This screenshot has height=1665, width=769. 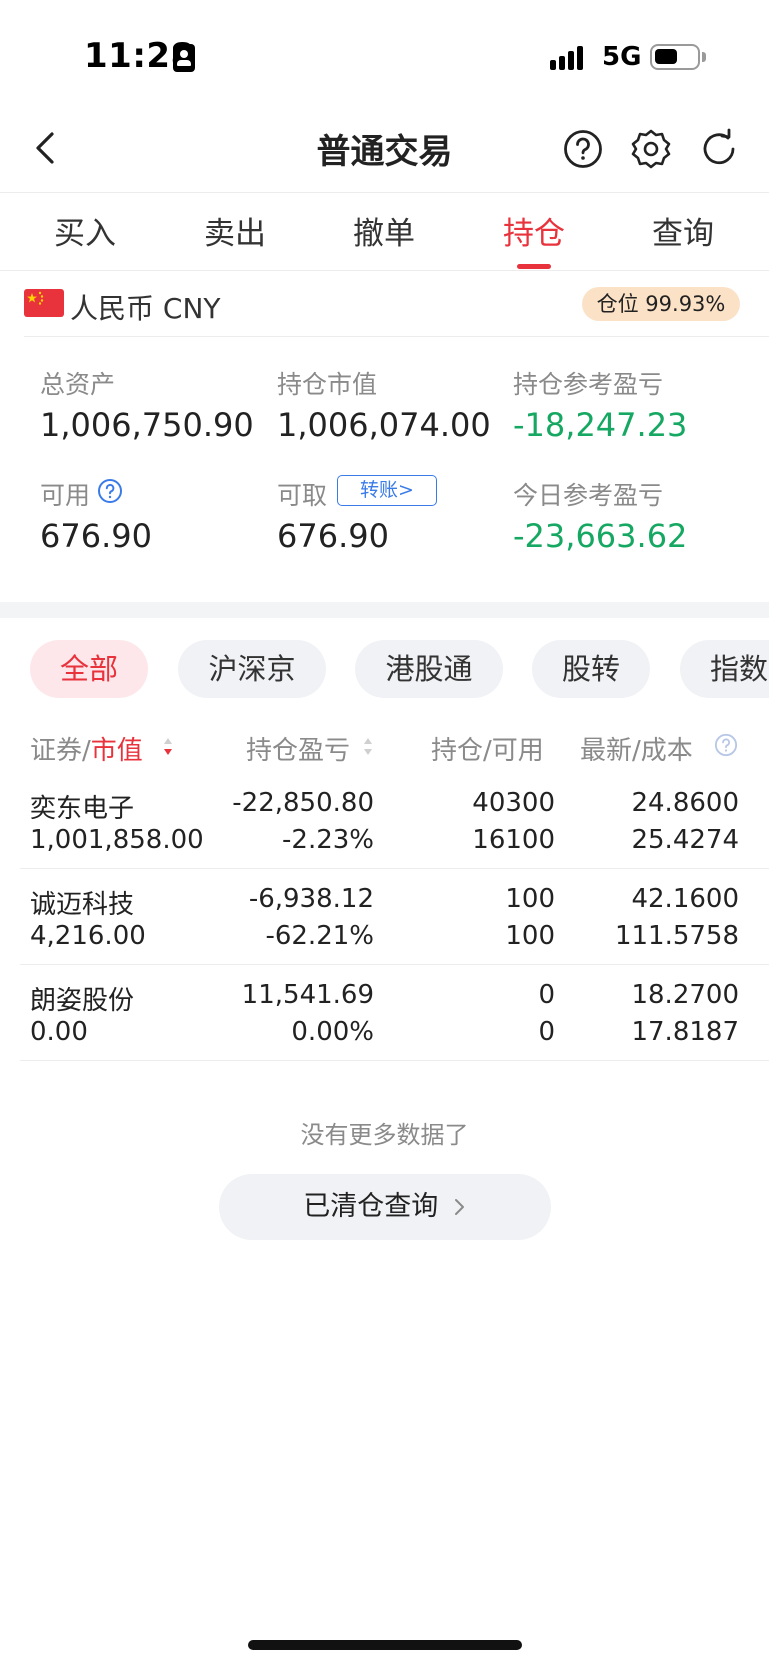 I want to click on row-2-cost: 17.8187, so click(x=685, y=1032).